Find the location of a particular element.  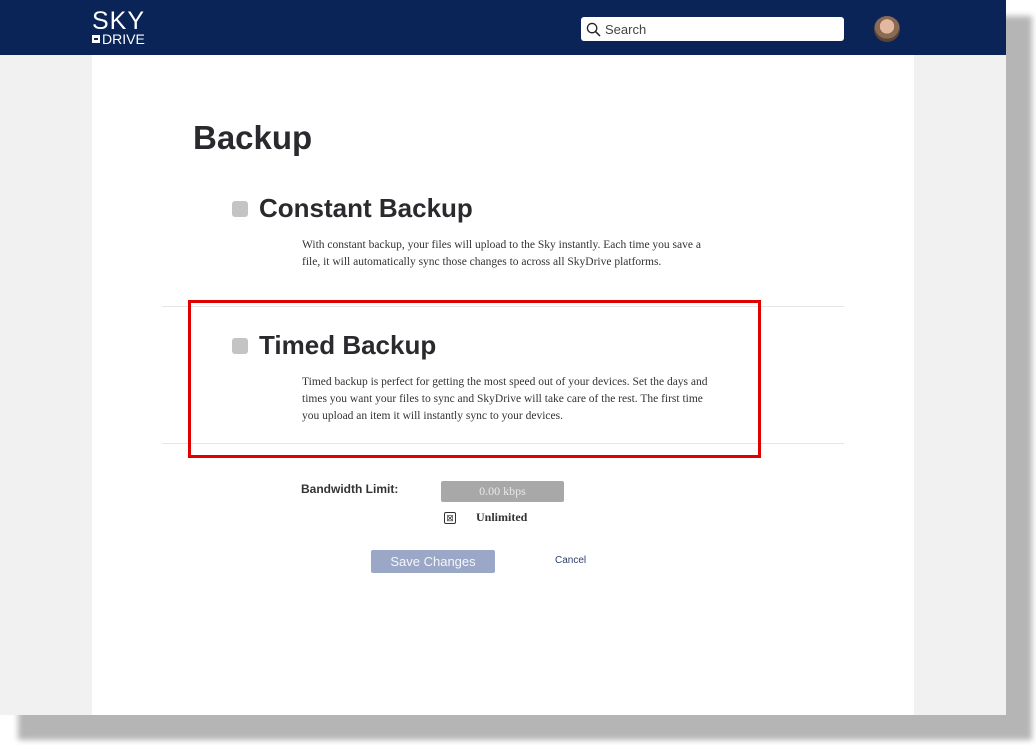

unlimited-option: ⊠ Unlimited is located at coordinates (485, 517).